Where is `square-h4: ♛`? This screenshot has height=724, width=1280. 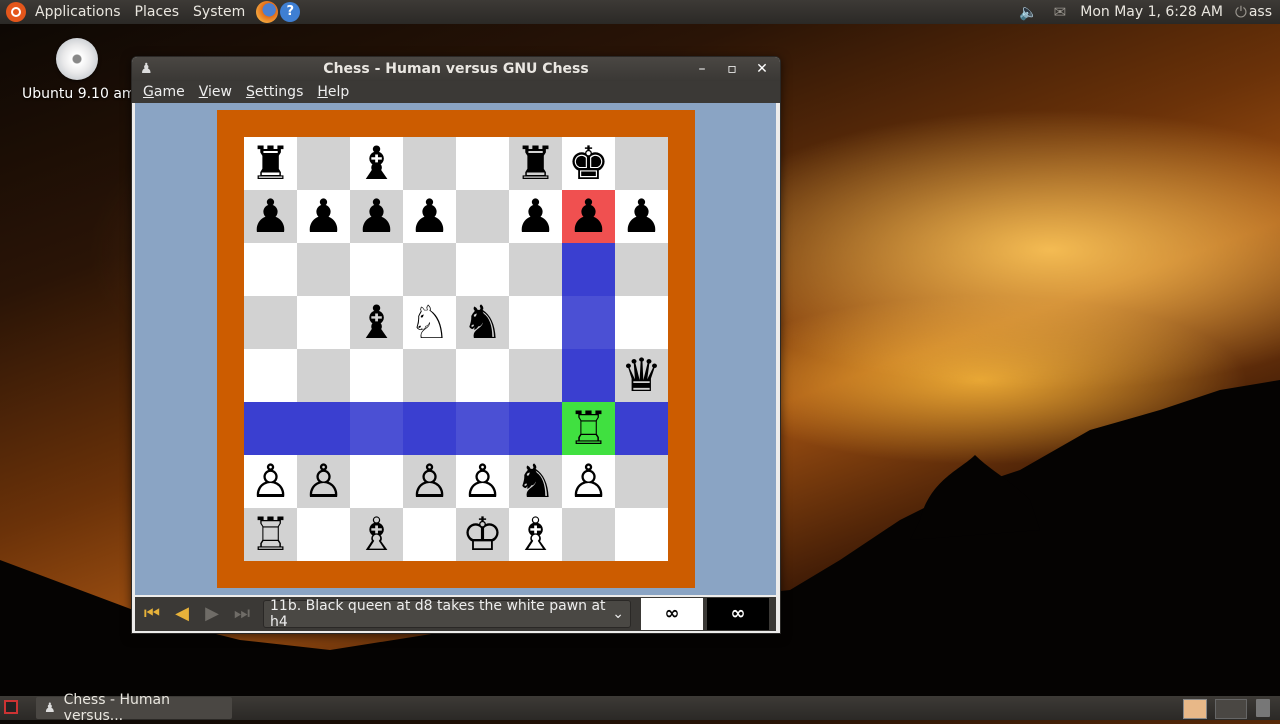
square-h4: ♛ is located at coordinates (641, 375).